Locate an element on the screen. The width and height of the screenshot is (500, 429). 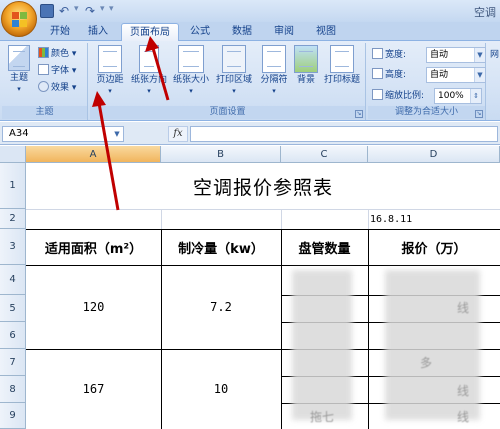
scale-spinner: 100% ⇕ is located at coordinates (458, 96).